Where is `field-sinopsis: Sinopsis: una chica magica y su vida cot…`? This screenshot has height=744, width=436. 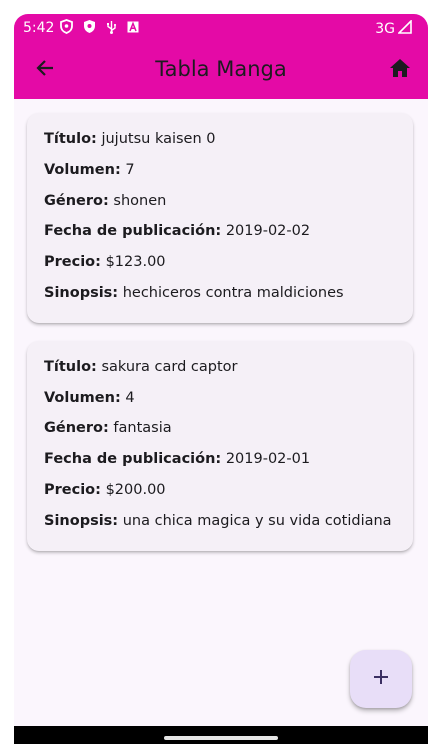
field-sinopsis: Sinopsis: una chica magica y su vida cot… is located at coordinates (220, 521).